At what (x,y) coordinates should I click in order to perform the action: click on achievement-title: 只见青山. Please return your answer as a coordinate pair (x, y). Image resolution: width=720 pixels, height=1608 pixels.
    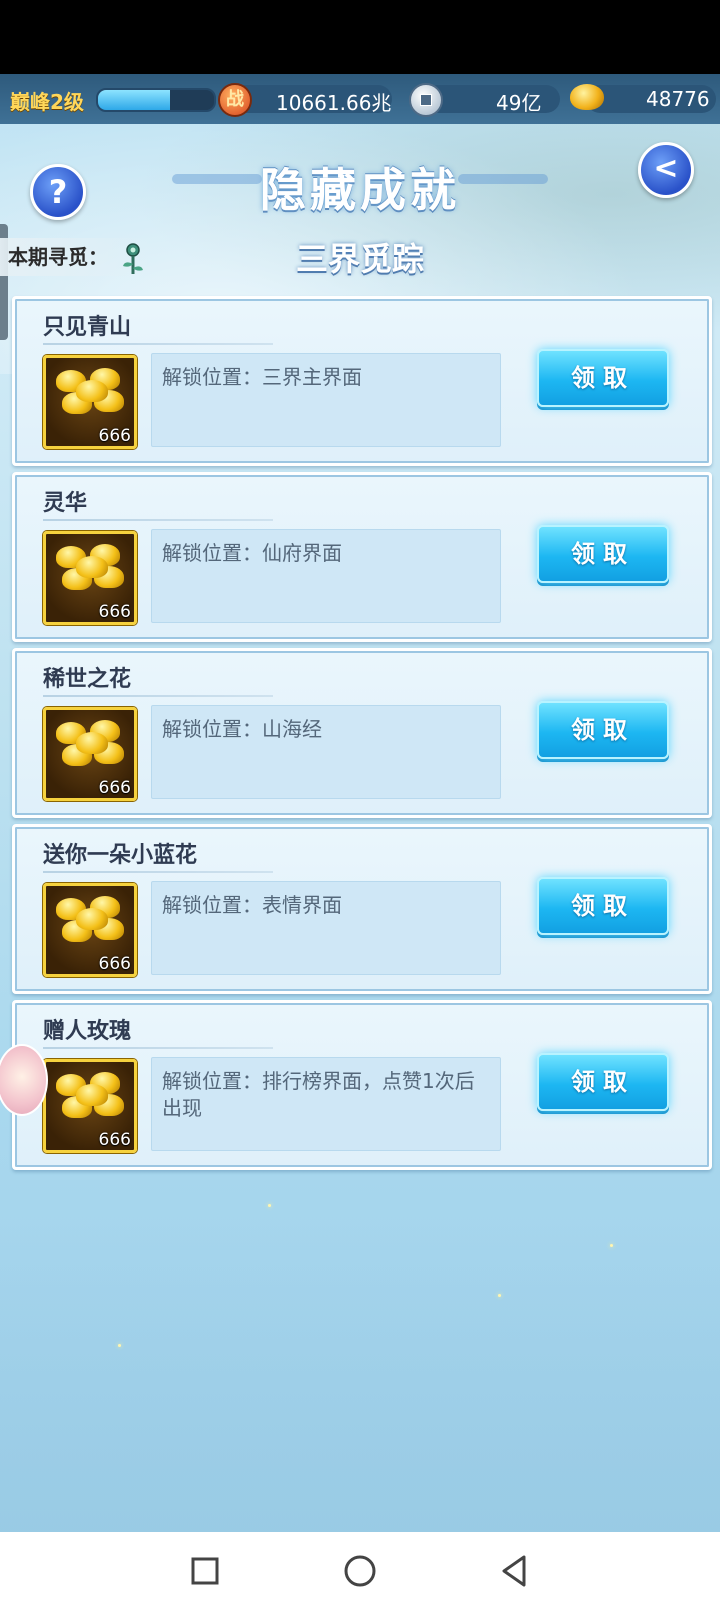
    Looking at the image, I should click on (87, 327).